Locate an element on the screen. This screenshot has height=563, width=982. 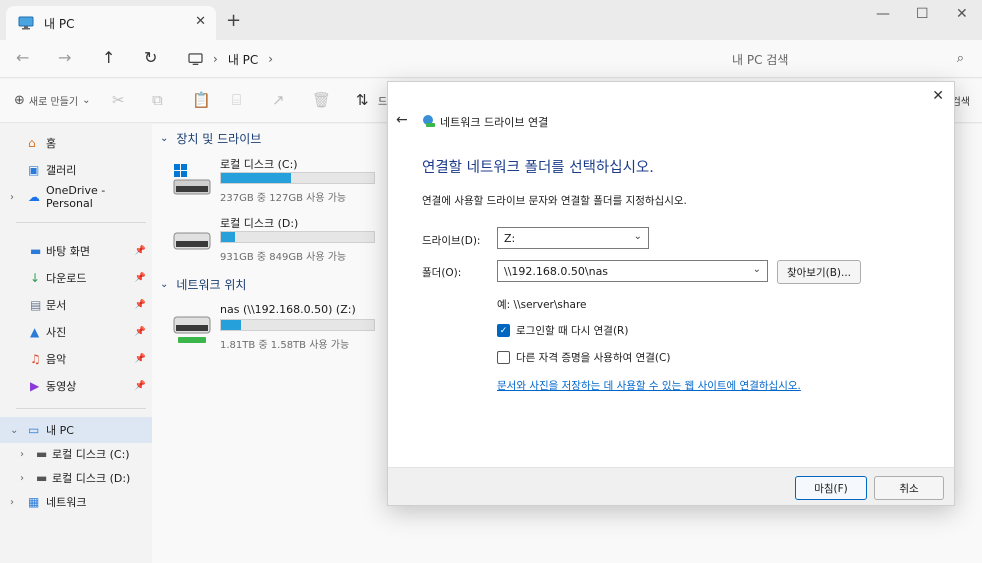
close-window-icon: ✕ is located at coordinates (962, 14).